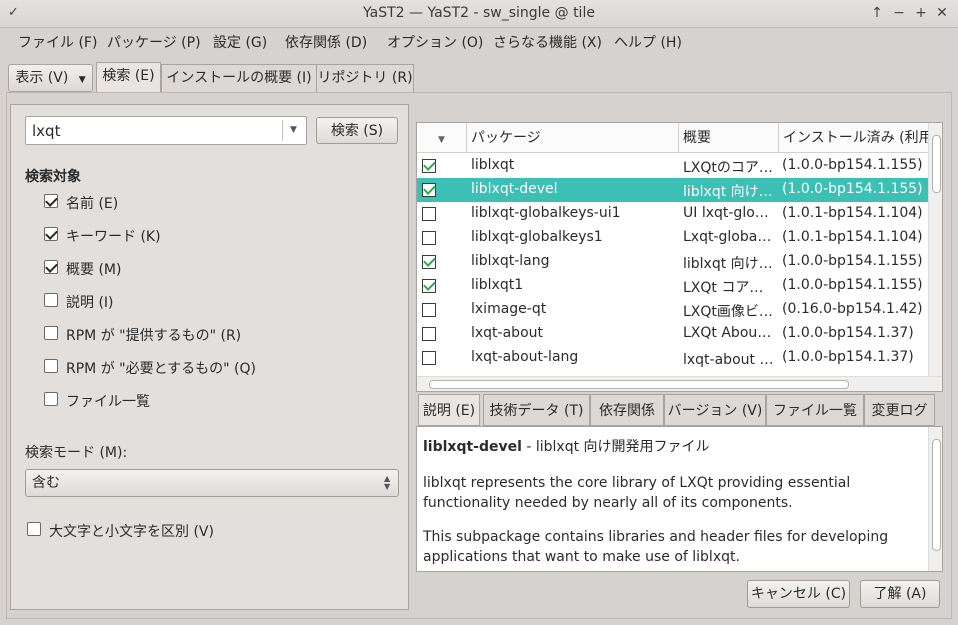  Describe the element at coordinates (935, 250) in the screenshot. I see `table-vertical-scrollbar` at that location.